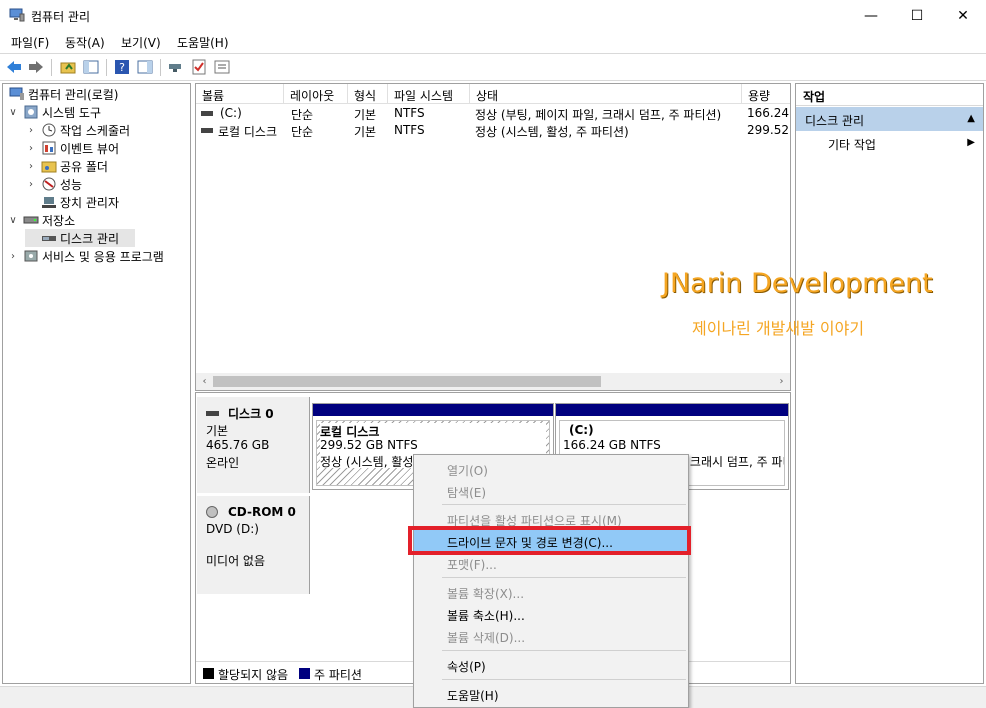 This screenshot has width=986, height=708. Describe the element at coordinates (203, 42) in the screenshot. I see `menu-help: 도움말(H)` at that location.